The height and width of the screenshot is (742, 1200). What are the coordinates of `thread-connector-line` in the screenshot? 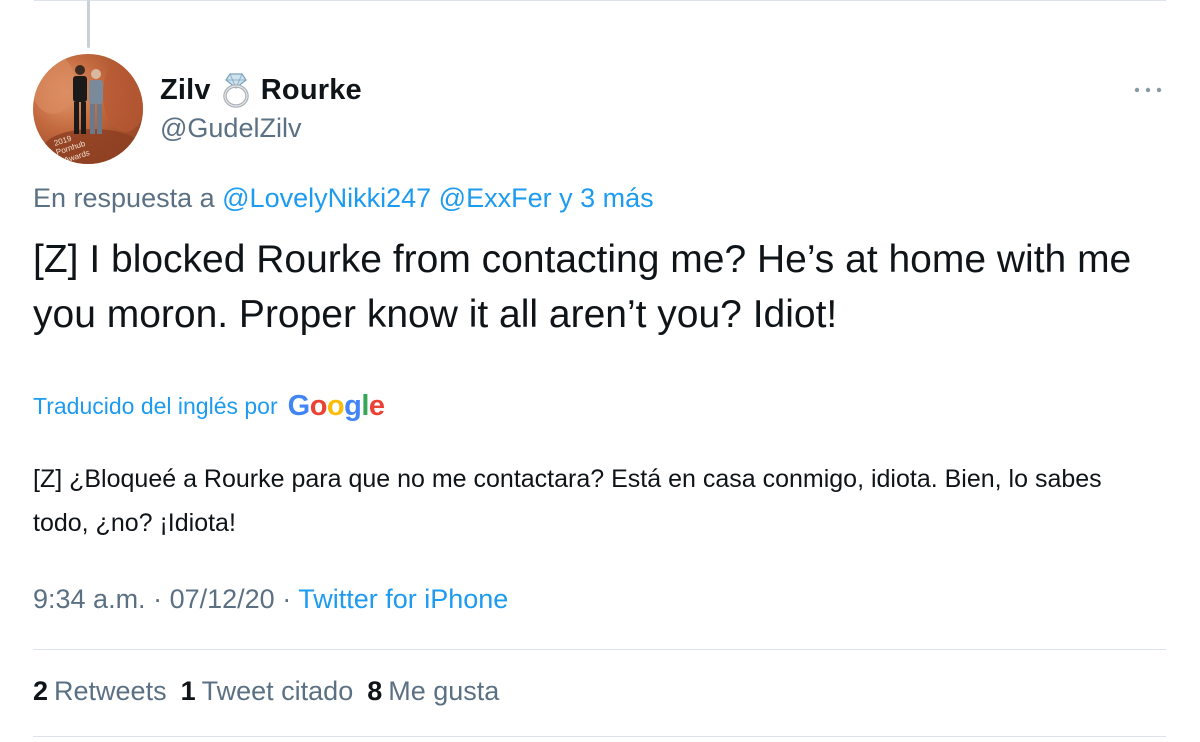 It's located at (88, 24).